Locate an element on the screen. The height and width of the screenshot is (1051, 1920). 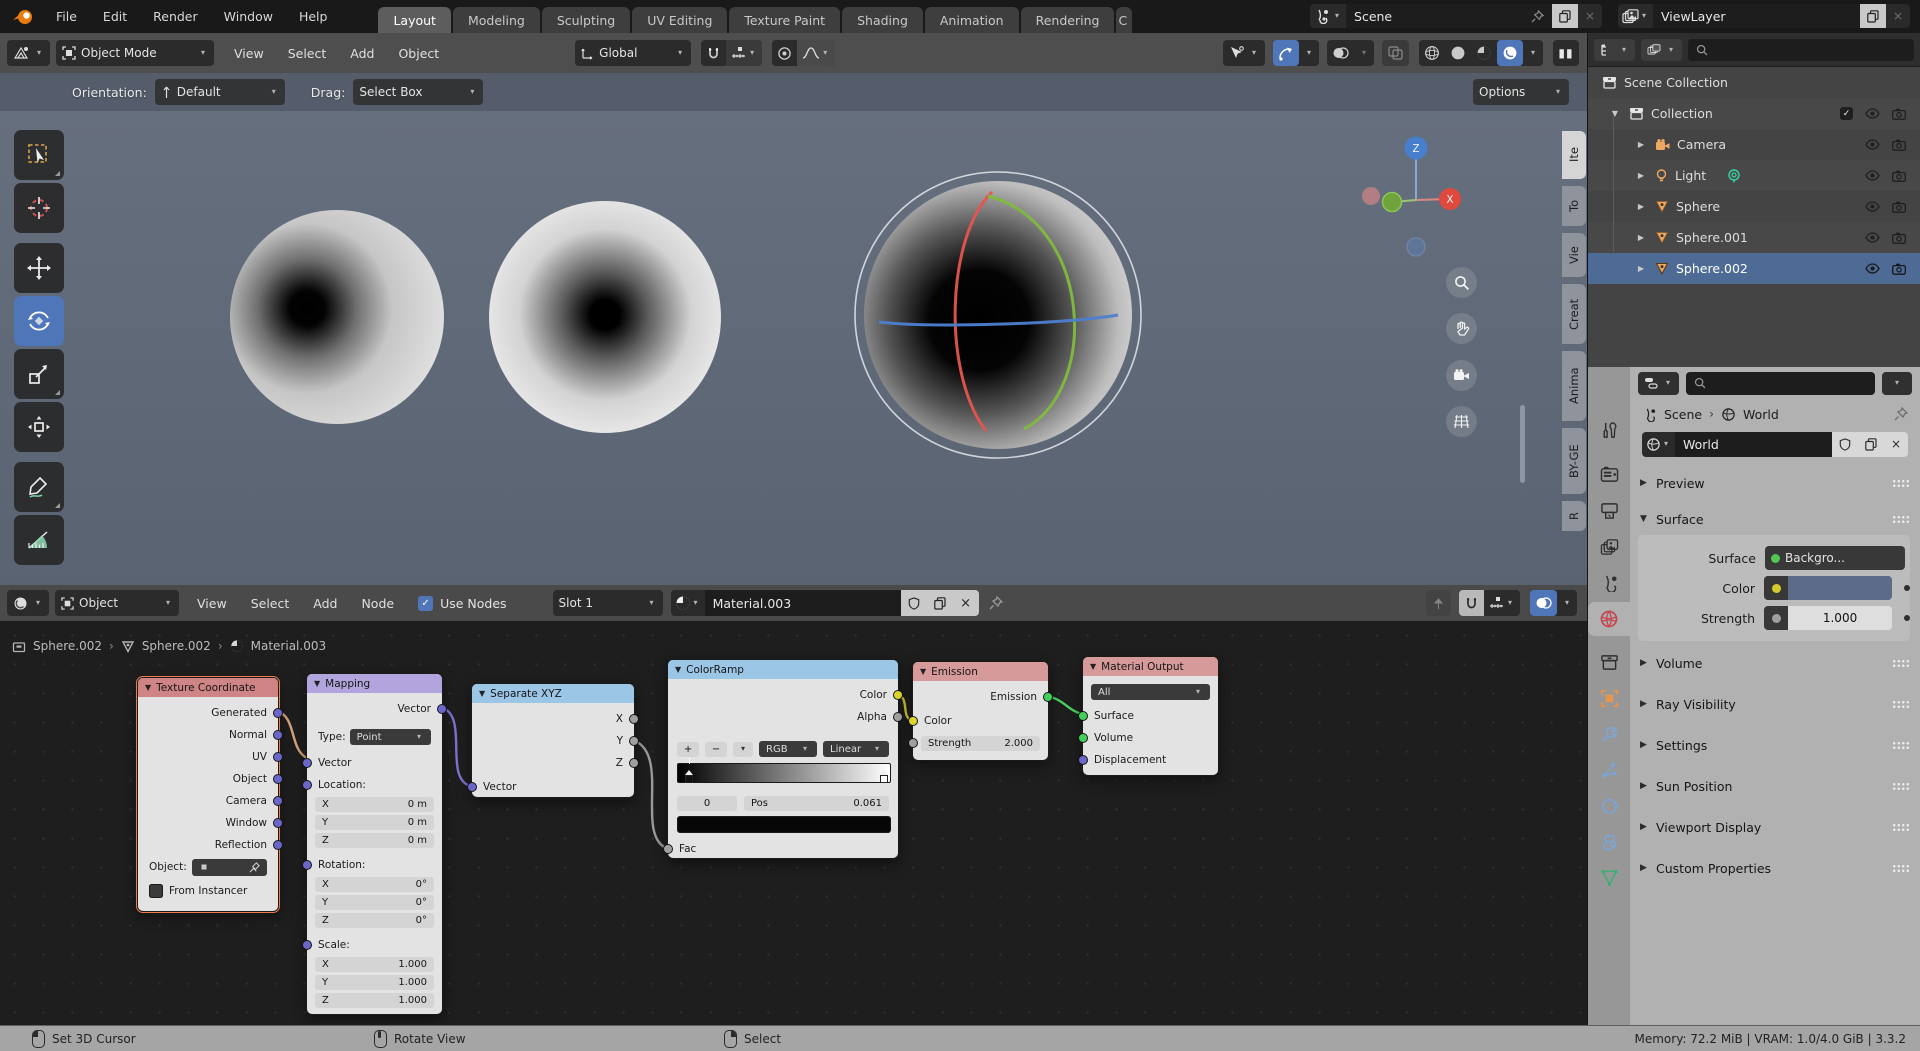
axis-gizmo: Z X is located at coordinates (1415, 188).